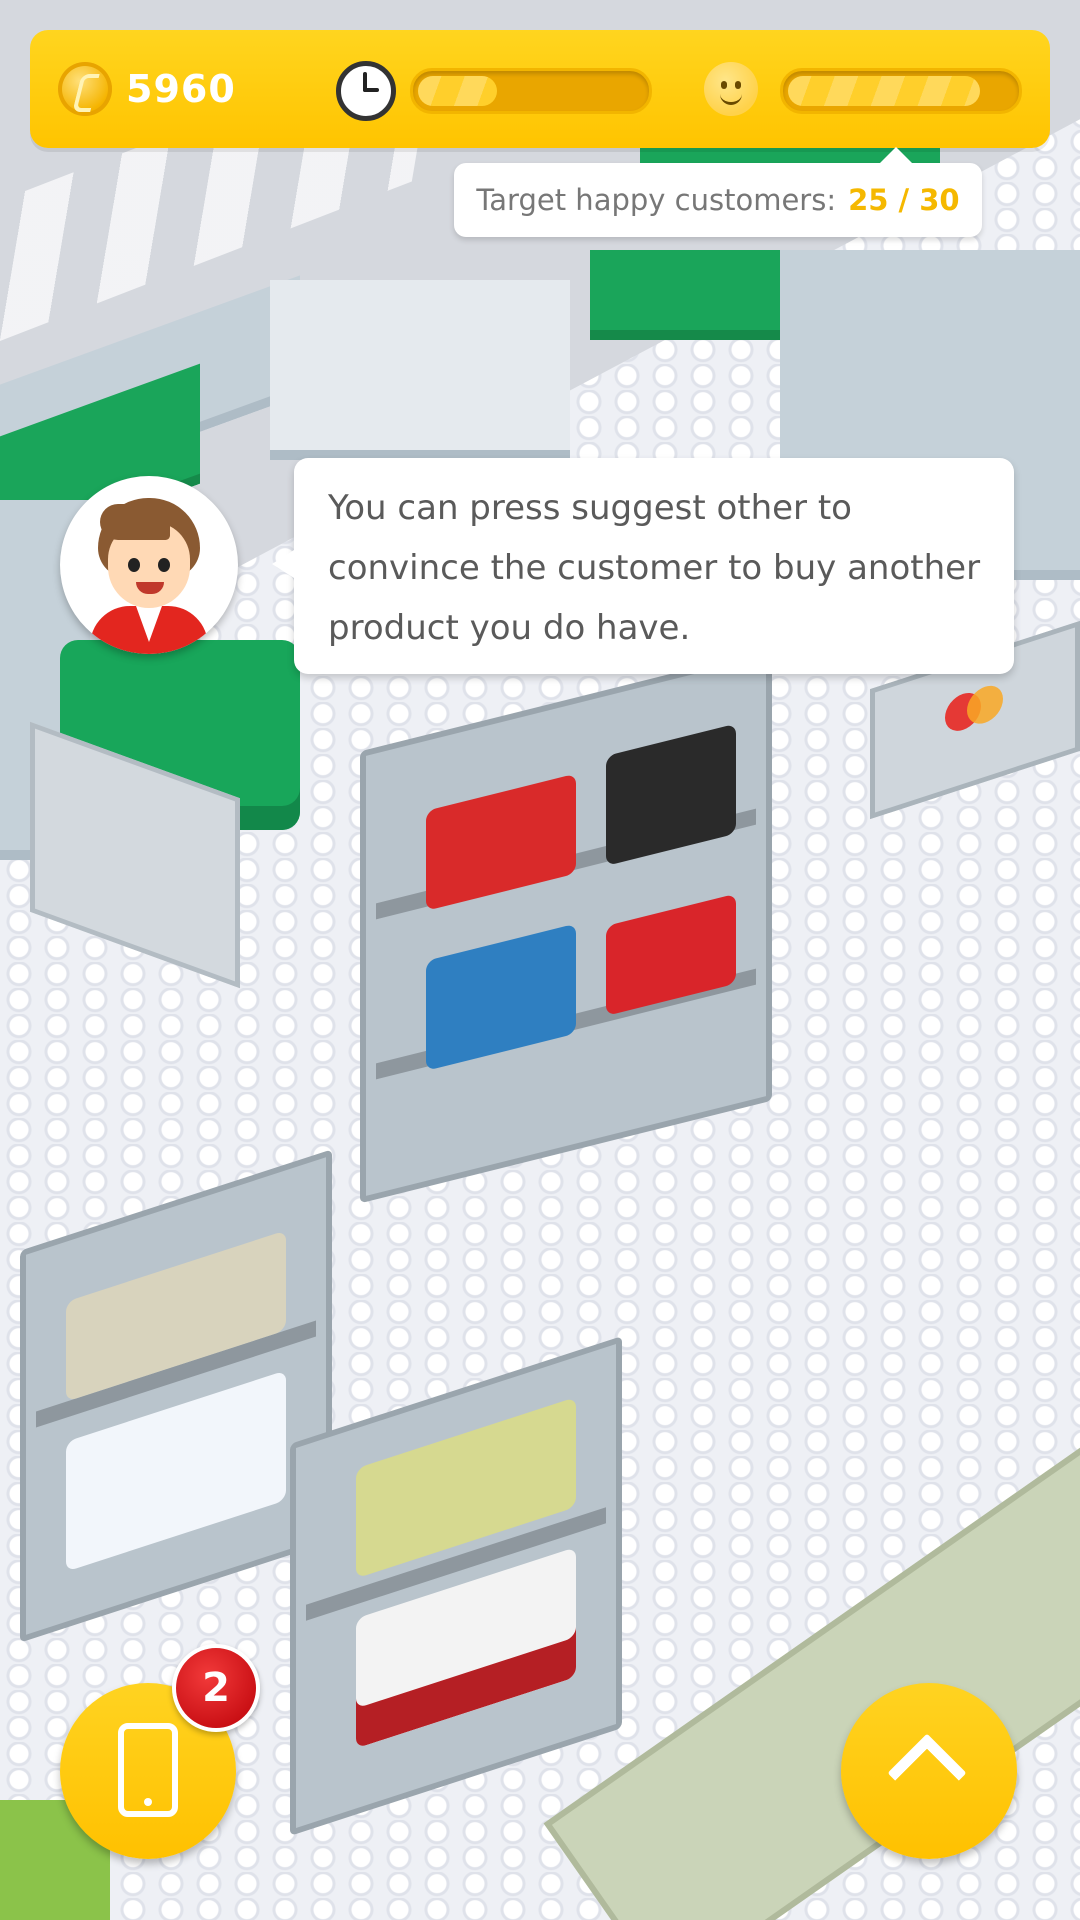 This screenshot has width=1080, height=1920. Describe the element at coordinates (671, 955) in the screenshot. I see `product-red-boxes` at that location.